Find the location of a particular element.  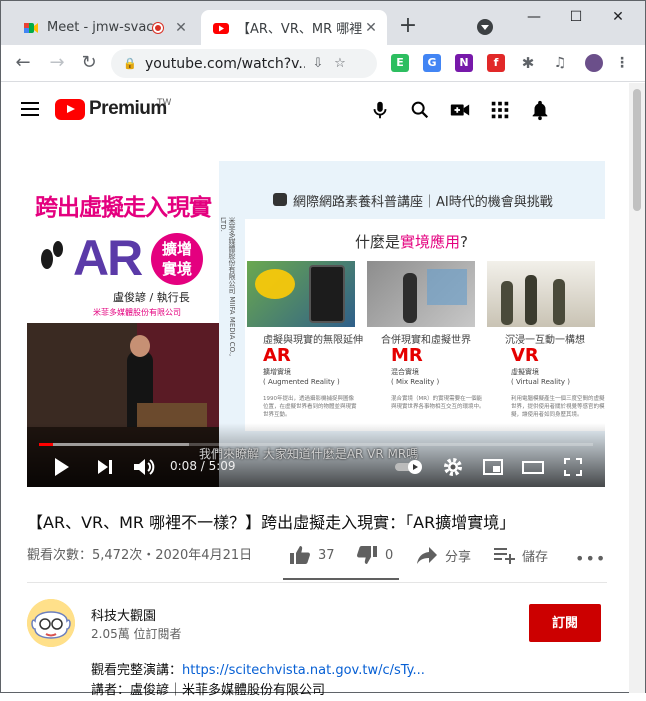

apps-icon is located at coordinates (500, 110).